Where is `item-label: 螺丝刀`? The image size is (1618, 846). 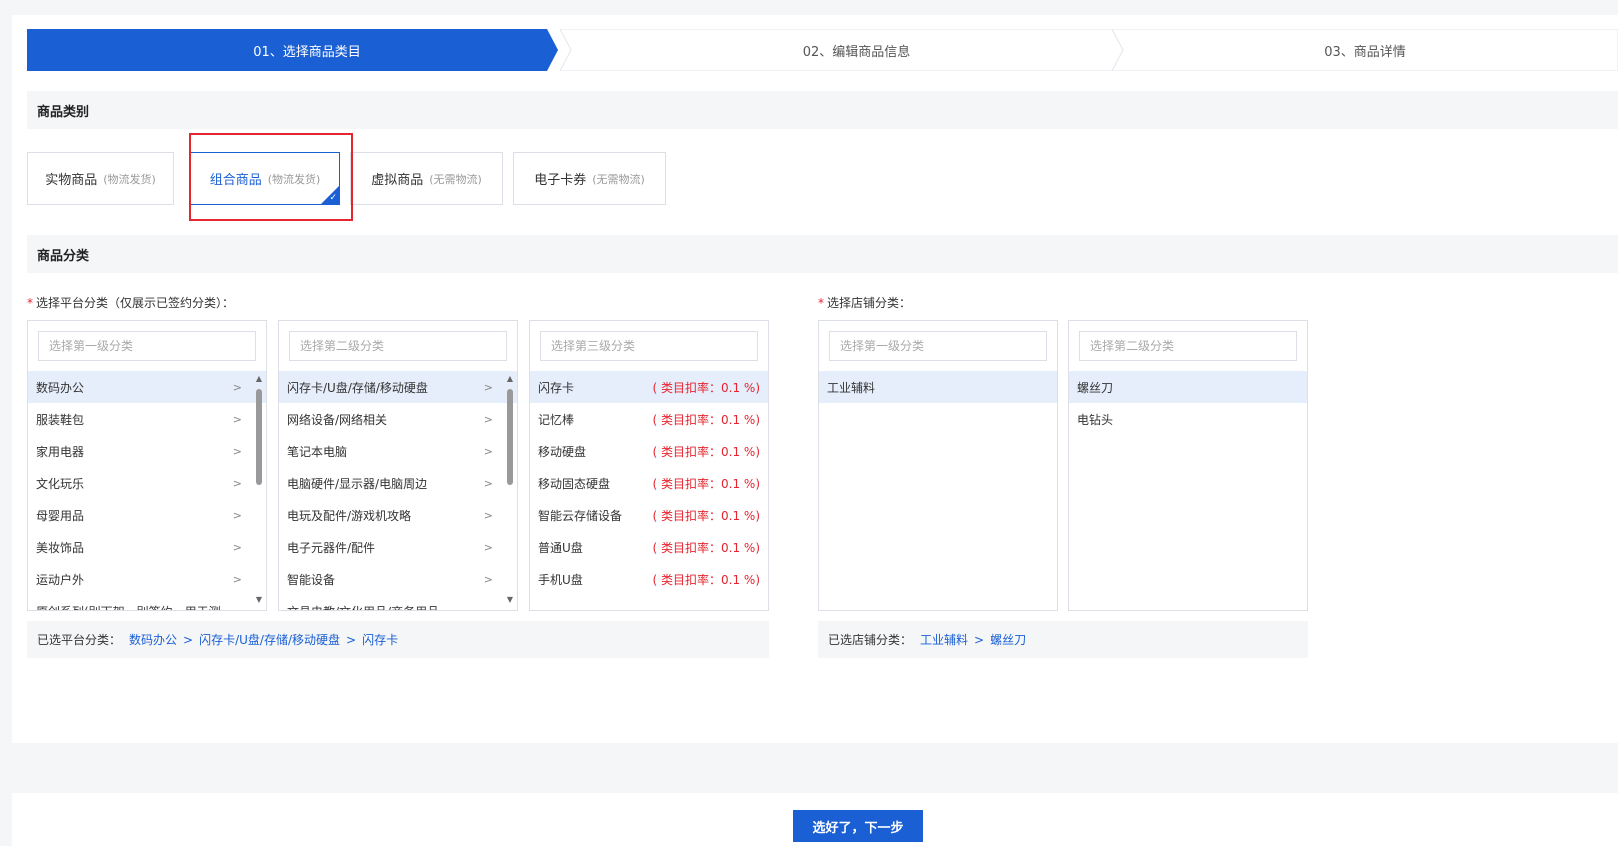
item-label: 螺丝刀 is located at coordinates (1095, 387).